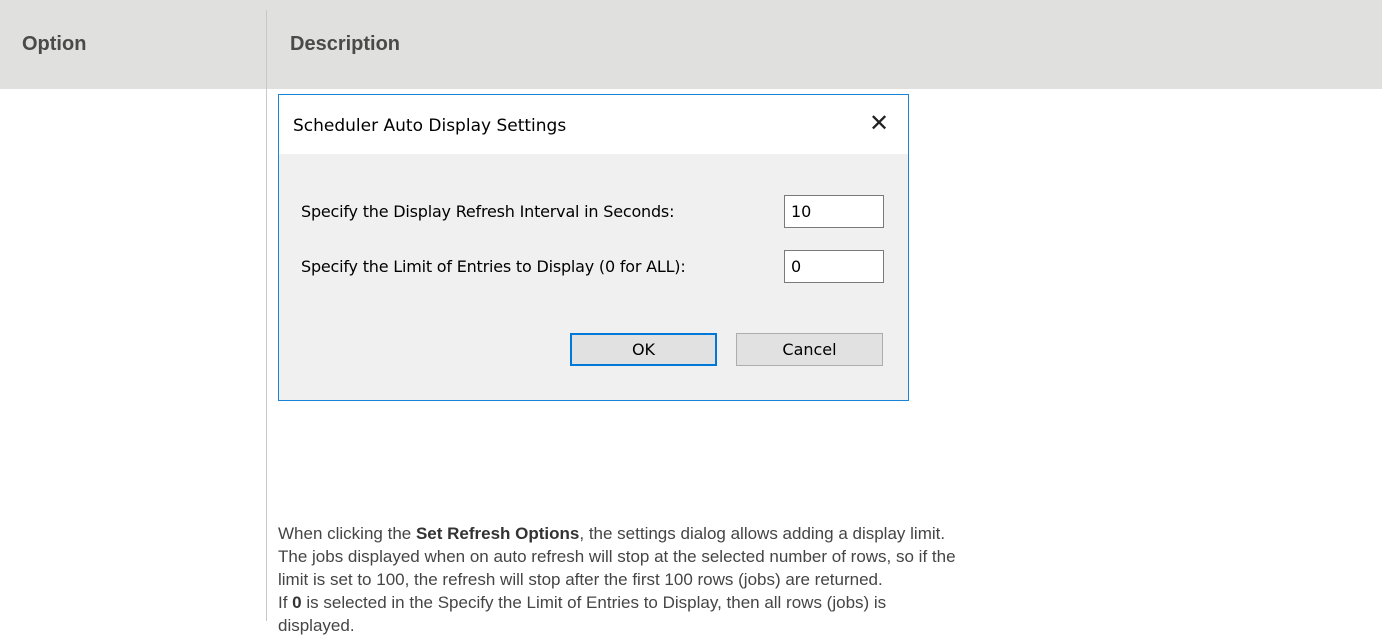 The height and width of the screenshot is (637, 1382). Describe the element at coordinates (834, 266) in the screenshot. I see `entry-limit-input: 0` at that location.